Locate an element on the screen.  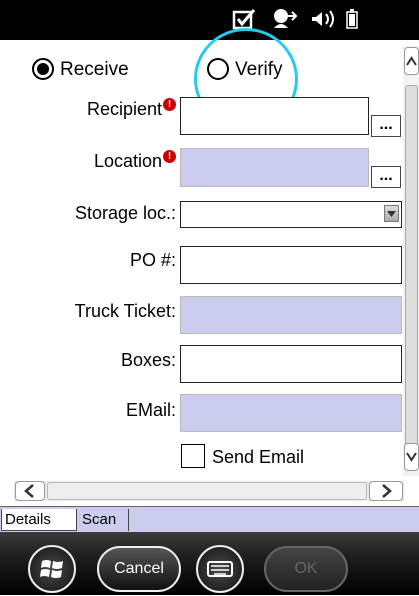
storage-select is located at coordinates (291, 214).